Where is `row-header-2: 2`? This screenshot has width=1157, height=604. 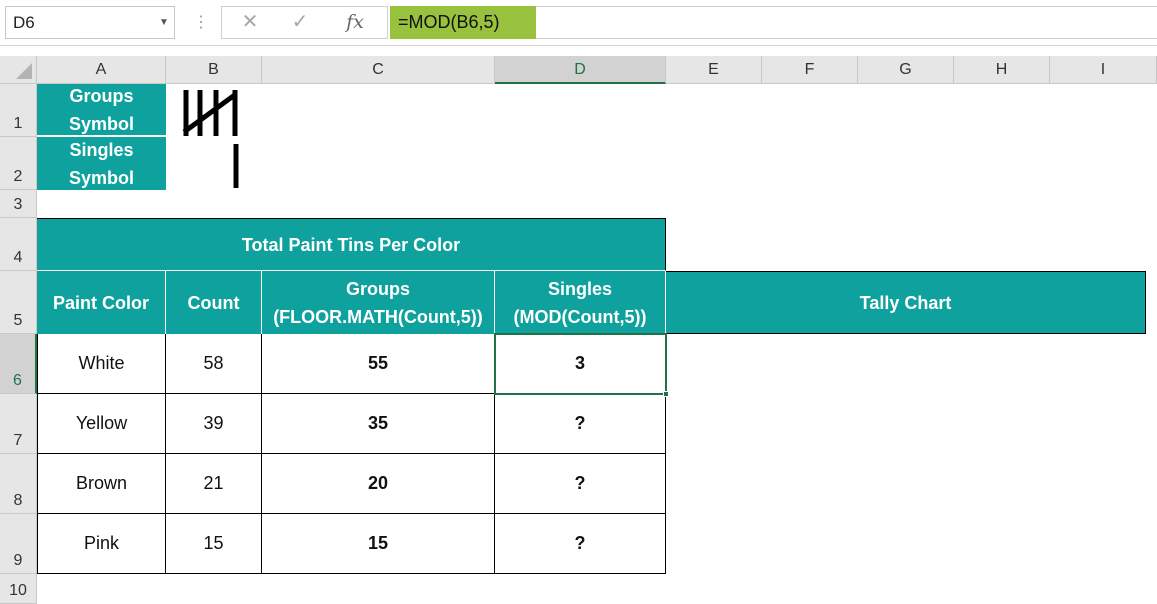 row-header-2: 2 is located at coordinates (18, 163).